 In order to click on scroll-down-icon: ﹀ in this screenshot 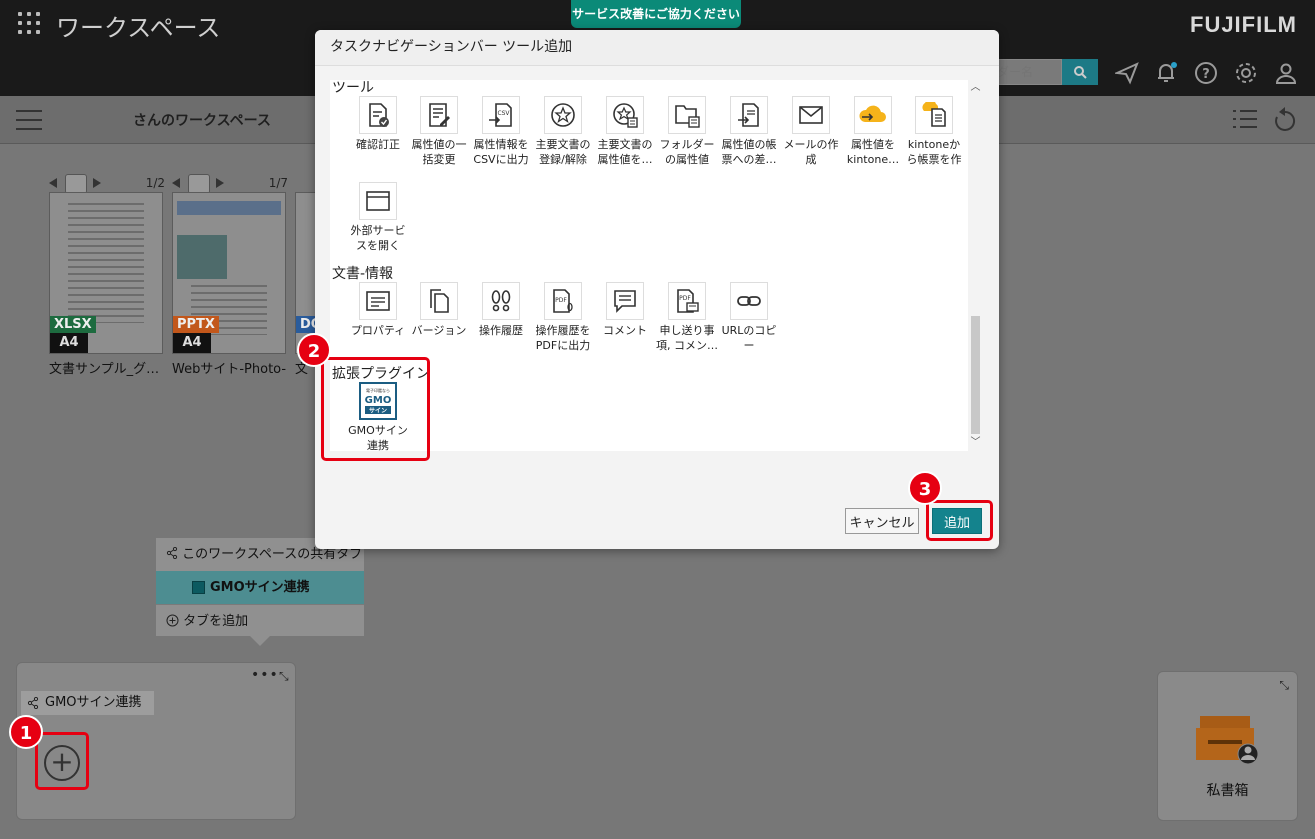, I will do `click(975, 443)`.